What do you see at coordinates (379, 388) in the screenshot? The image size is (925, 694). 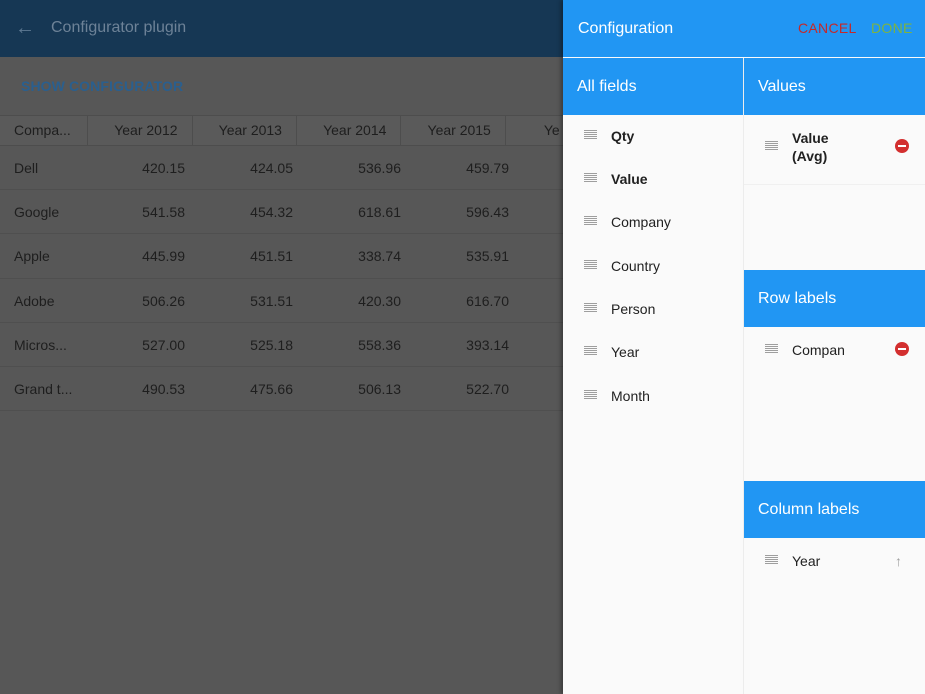 I see `value-cell: 506.13` at bounding box center [379, 388].